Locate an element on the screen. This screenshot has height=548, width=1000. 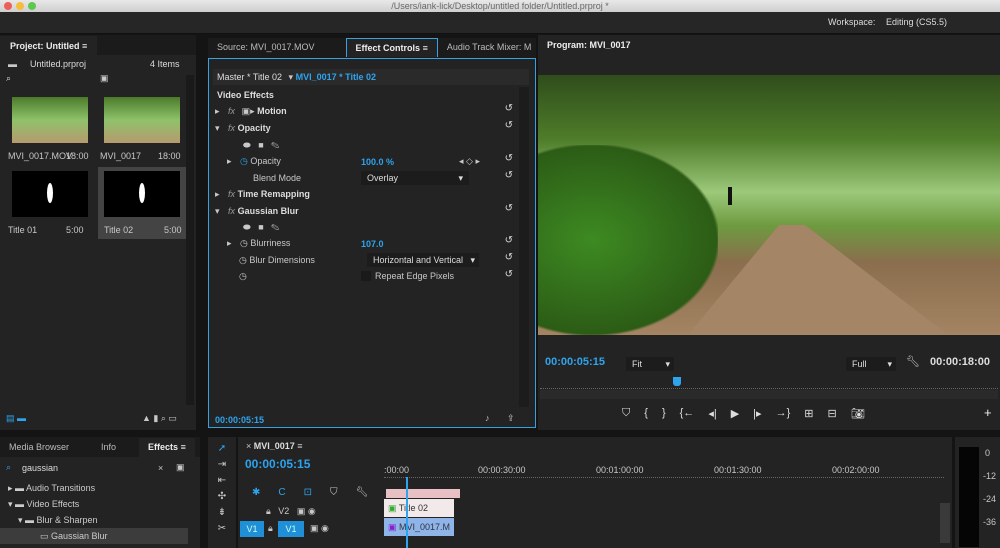
project-item: MVI_0017.MOV 18:00 is located at coordinates (50, 129).